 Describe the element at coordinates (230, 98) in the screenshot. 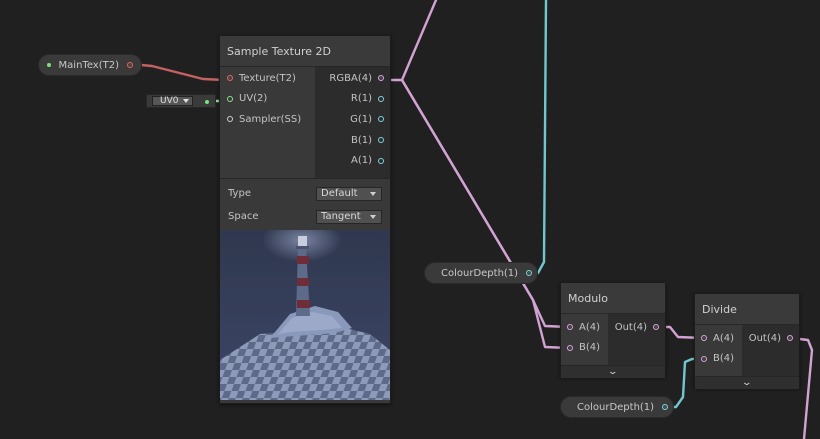

I see `uv-input-port` at that location.